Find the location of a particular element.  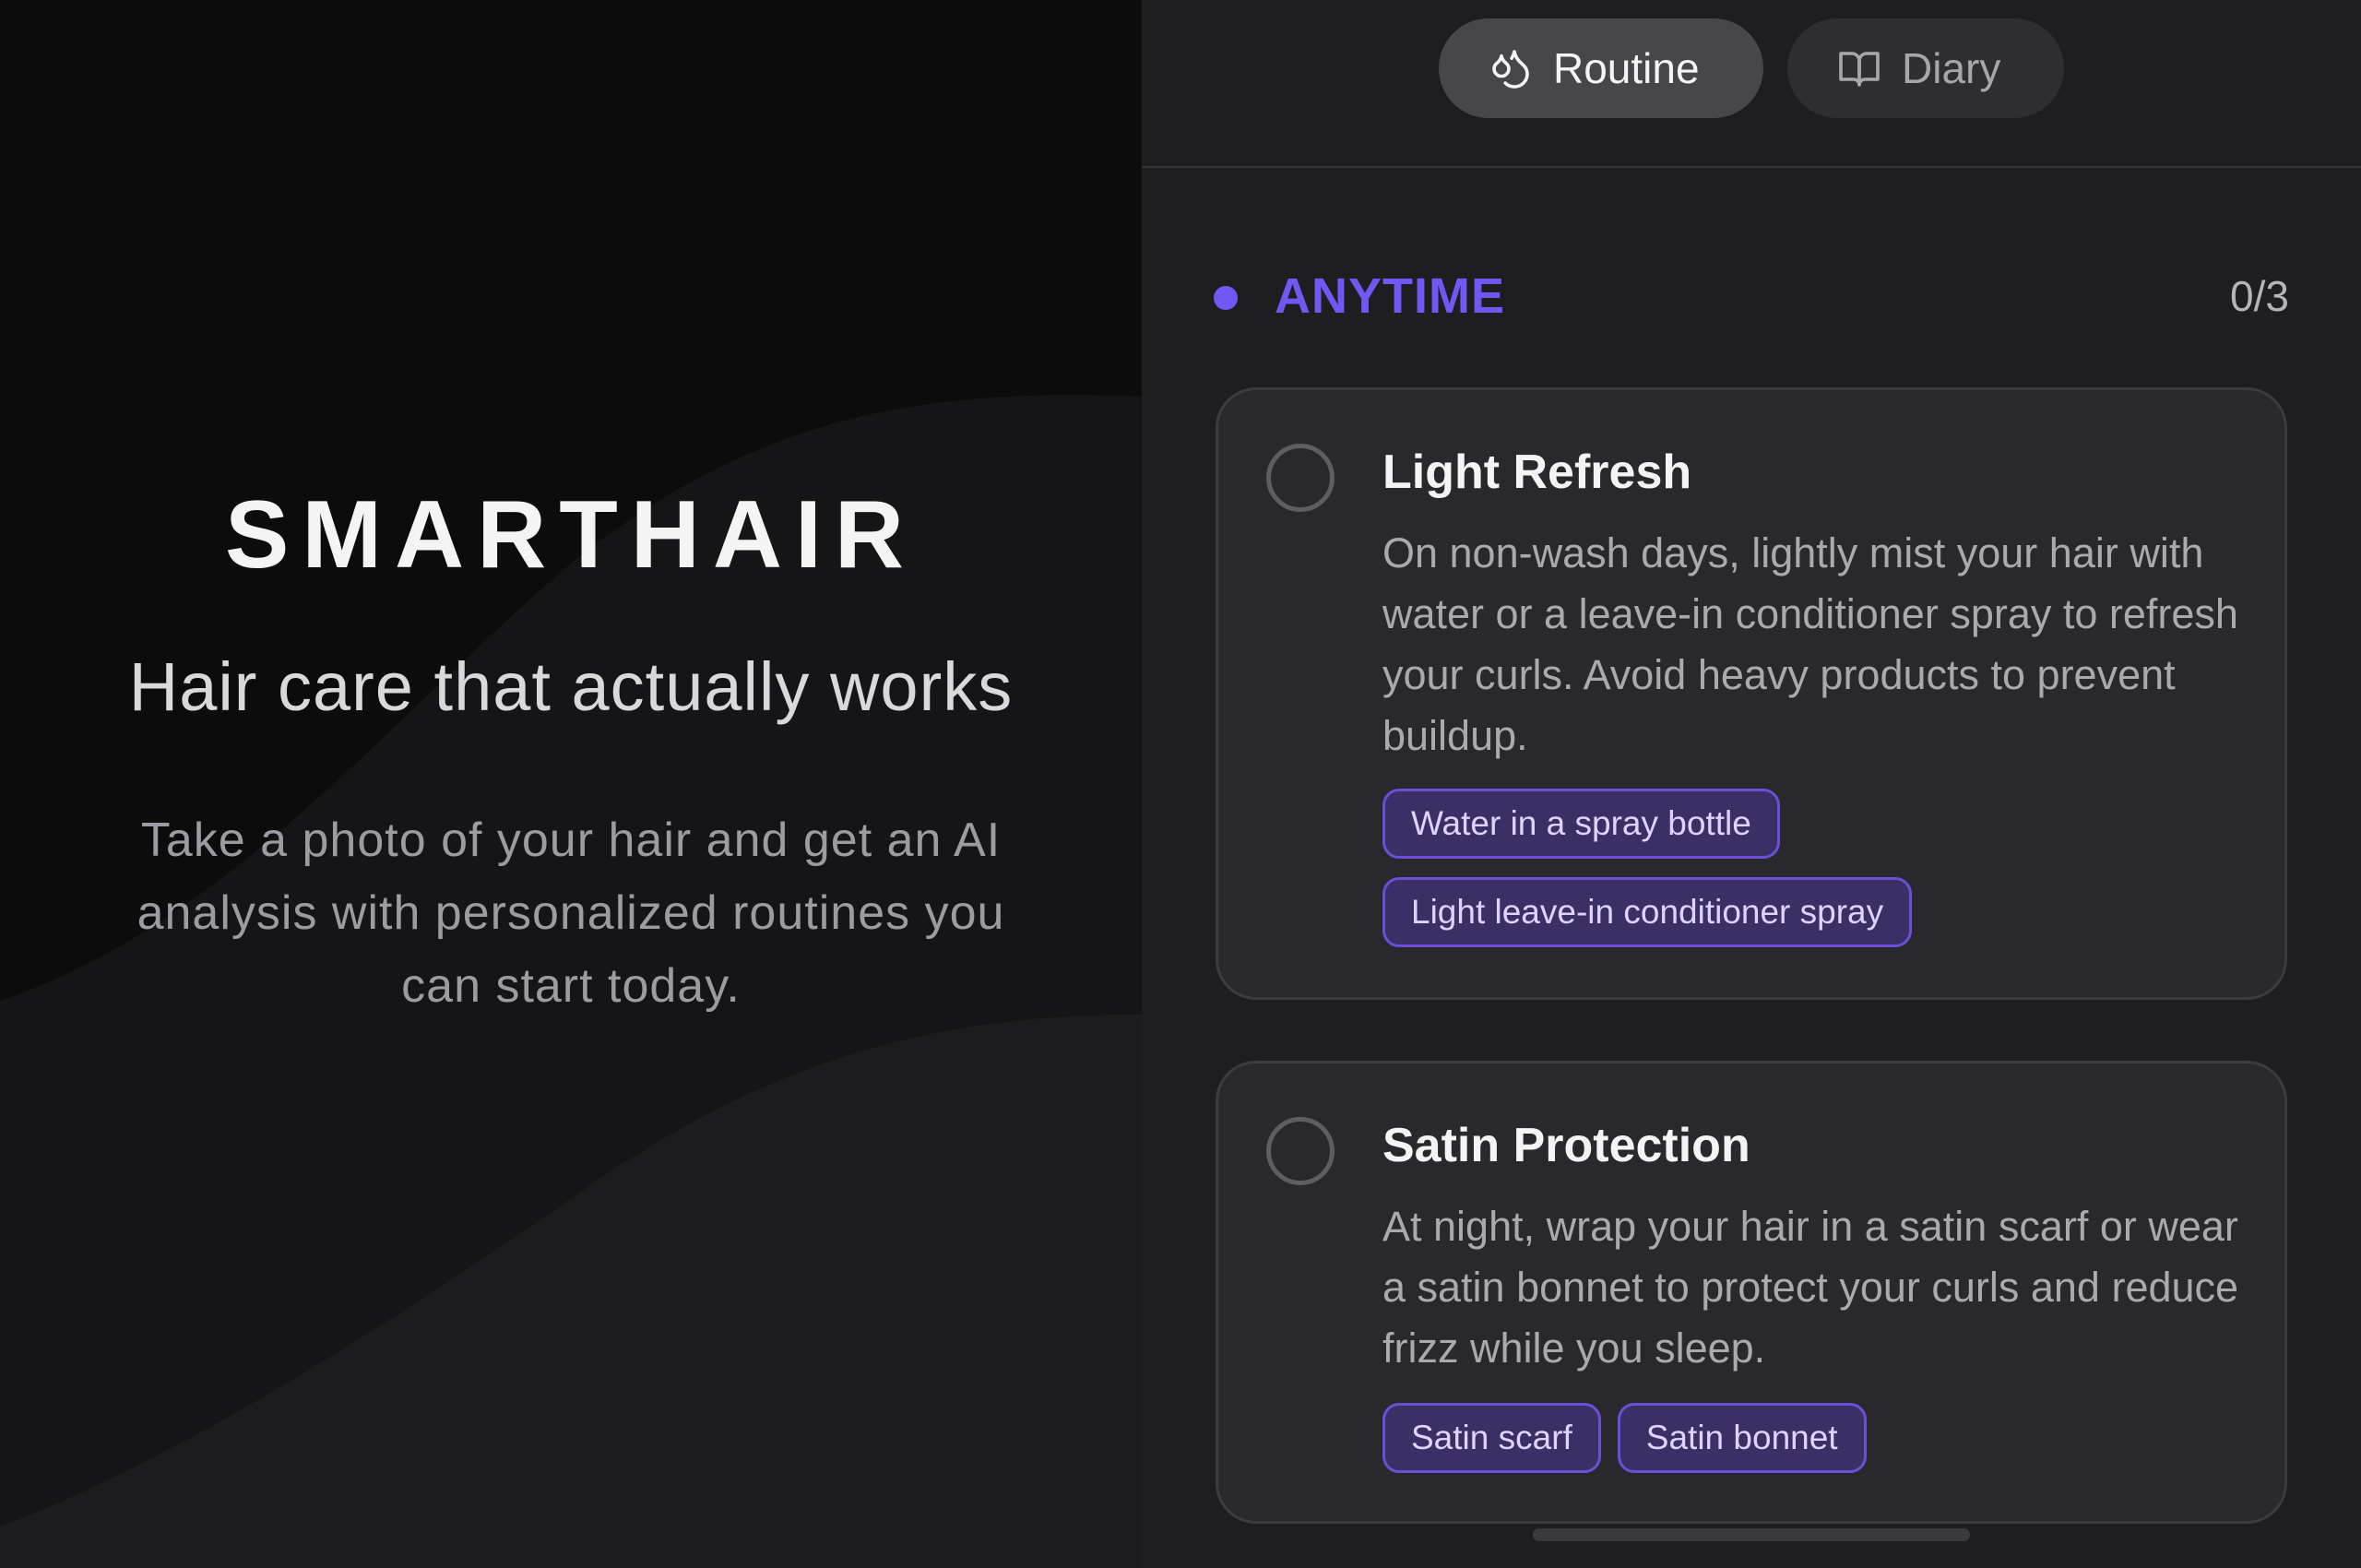

task-tags: Satin scarf Satin bonnet is located at coordinates (1811, 1447).